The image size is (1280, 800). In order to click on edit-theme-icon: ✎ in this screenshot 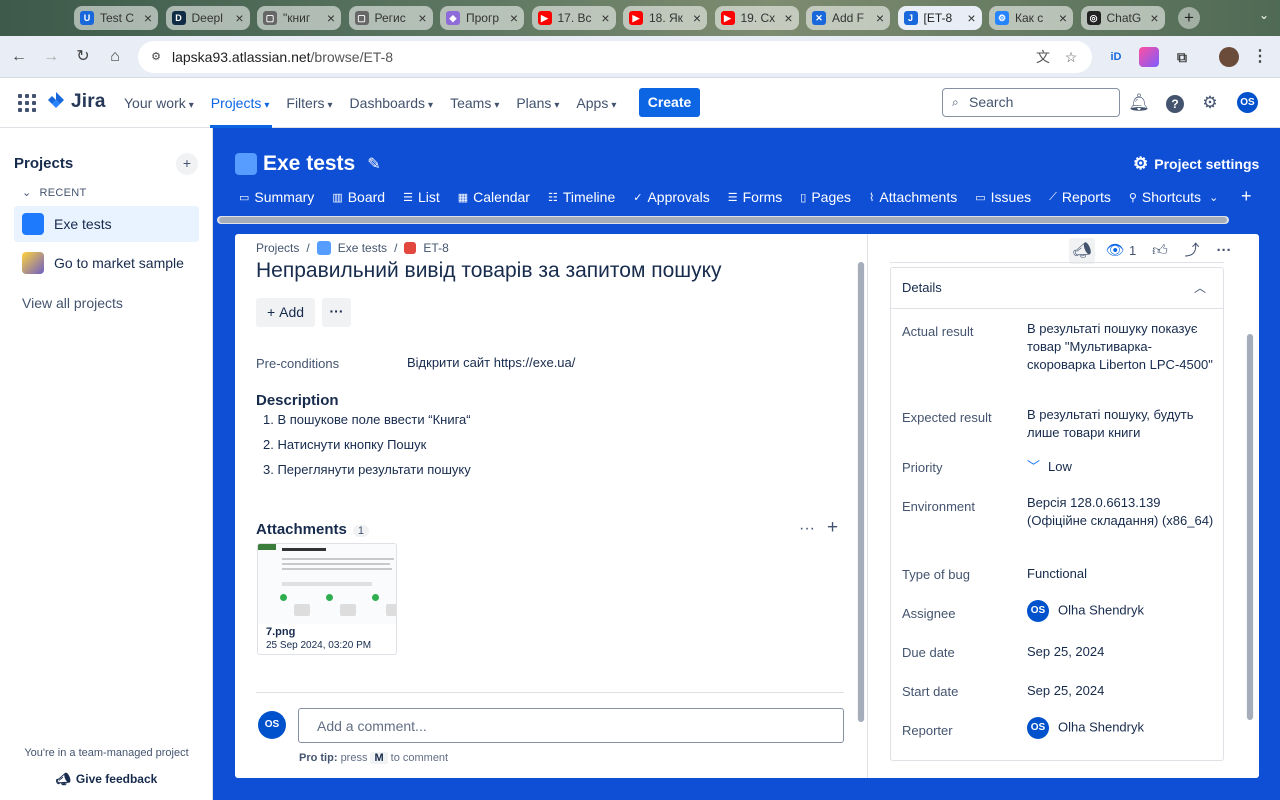, I will do `click(373, 164)`.